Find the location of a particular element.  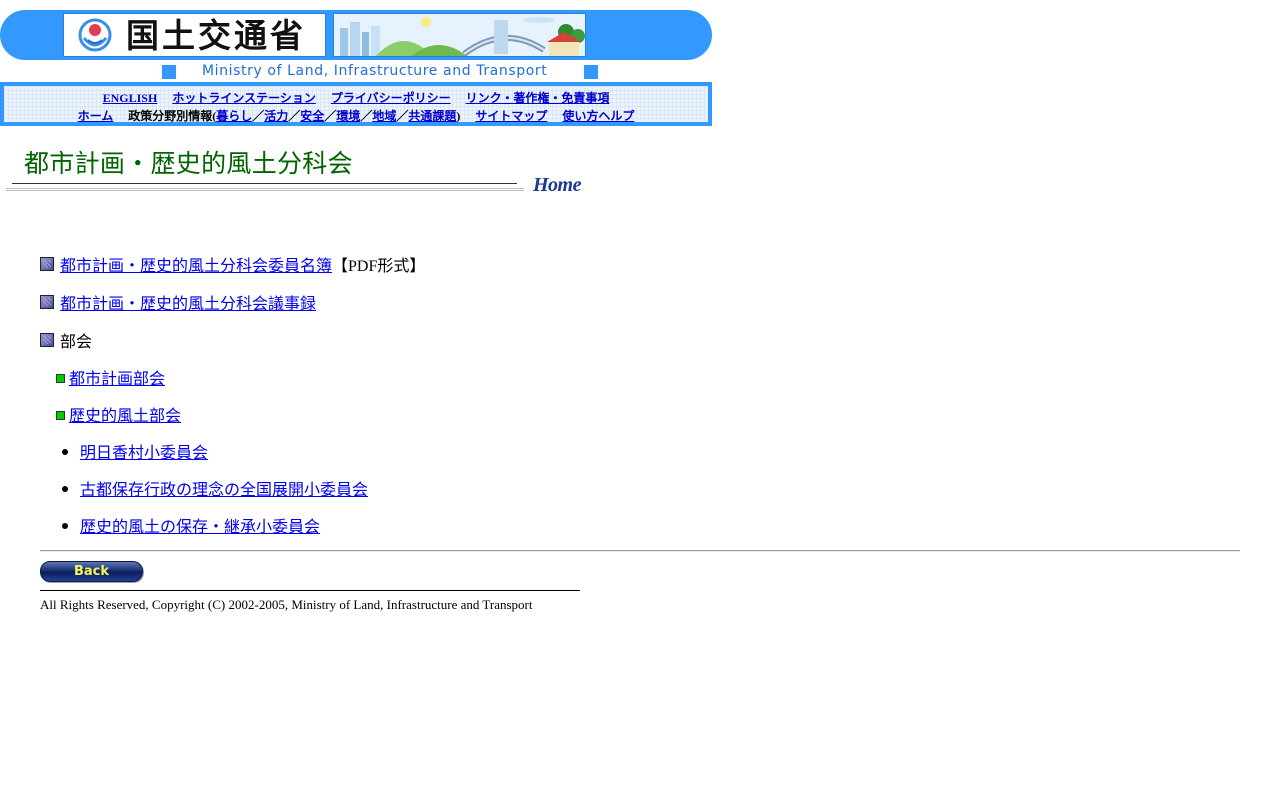

list-item: 歴史的風土の保存・継承小委員会 is located at coordinates (191, 525).